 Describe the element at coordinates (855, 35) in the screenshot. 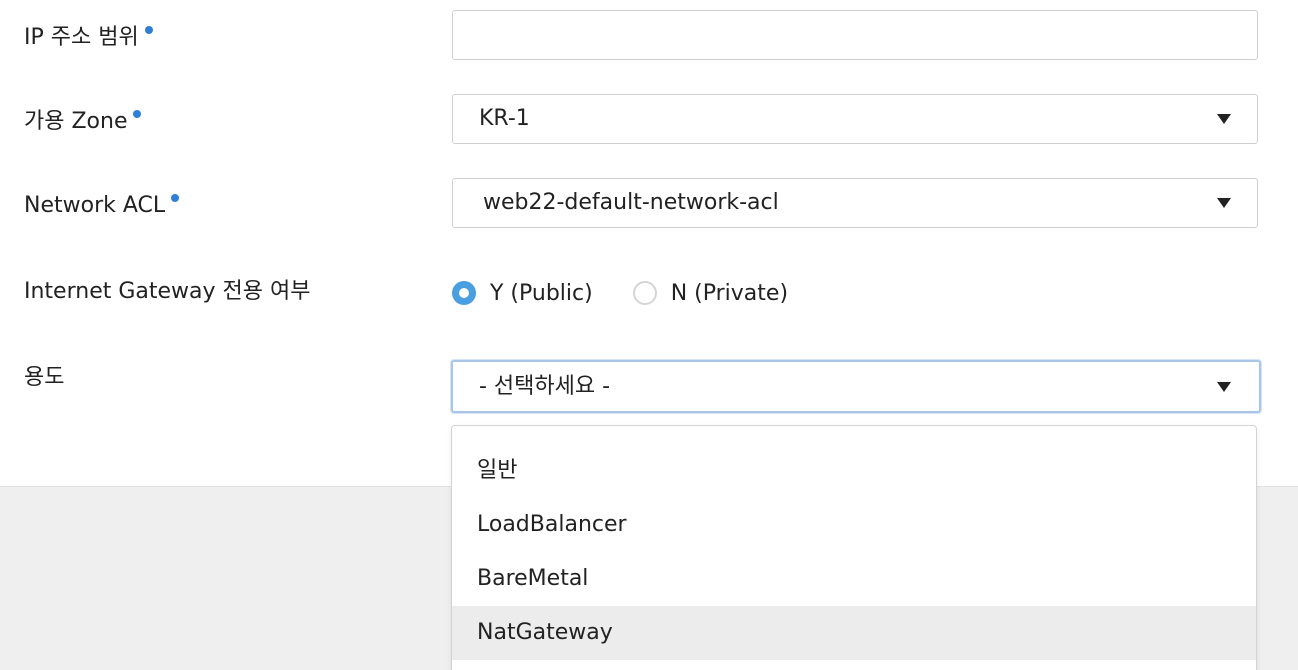

I see `ip-range-input` at that location.